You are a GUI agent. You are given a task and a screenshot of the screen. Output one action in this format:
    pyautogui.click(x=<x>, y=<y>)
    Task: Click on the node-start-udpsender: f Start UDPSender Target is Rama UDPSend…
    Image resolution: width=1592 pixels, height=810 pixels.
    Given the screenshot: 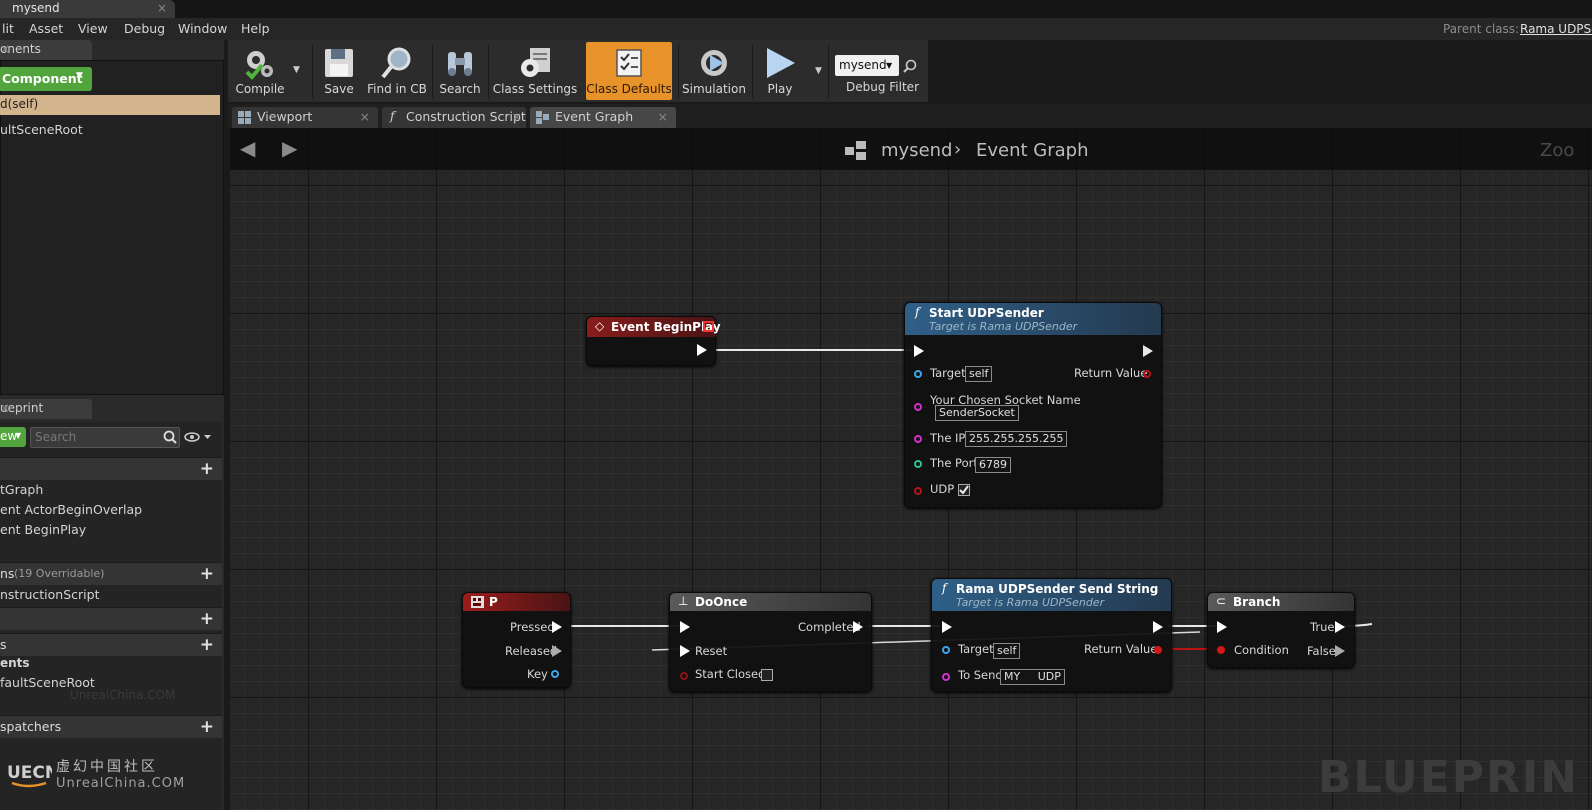 What is the action you would take?
    pyautogui.click(x=1033, y=405)
    